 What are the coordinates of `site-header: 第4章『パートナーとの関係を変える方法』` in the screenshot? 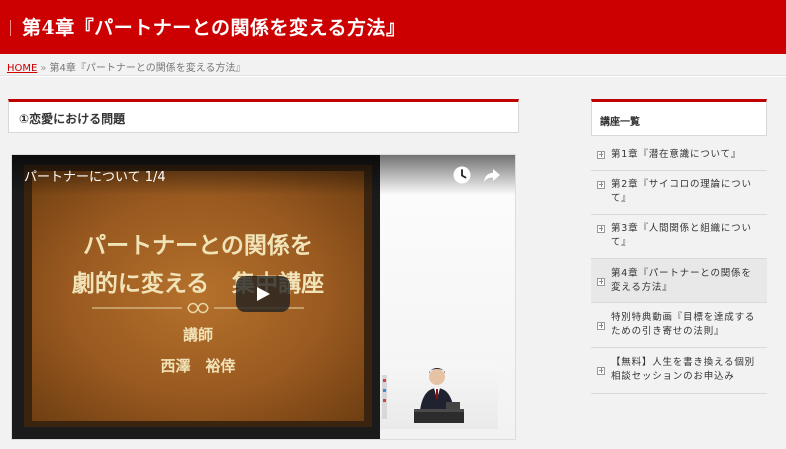 It's located at (393, 27).